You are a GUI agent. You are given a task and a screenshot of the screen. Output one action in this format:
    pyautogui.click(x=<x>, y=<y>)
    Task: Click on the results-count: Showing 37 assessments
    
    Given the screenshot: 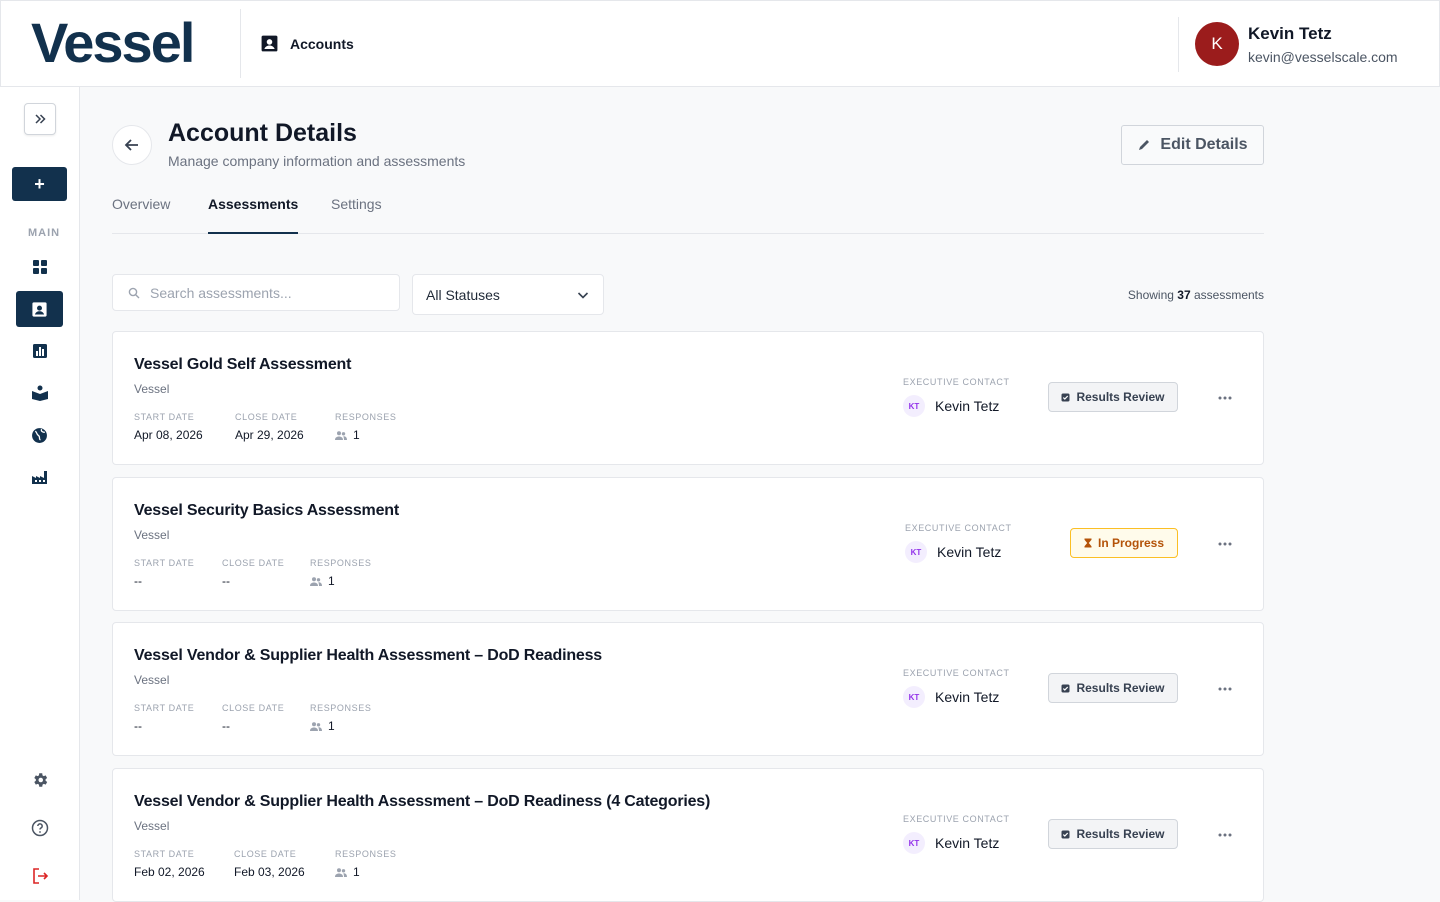 What is the action you would take?
    pyautogui.click(x=1196, y=295)
    